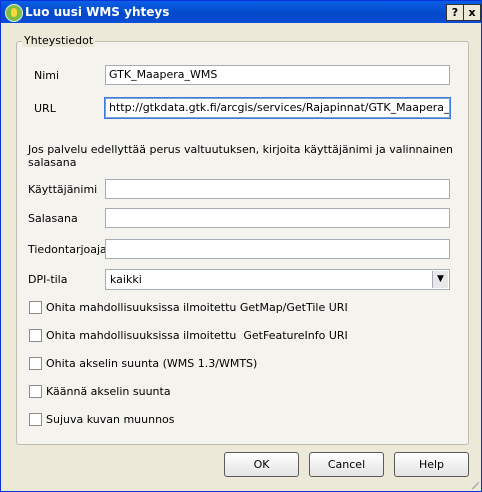 The height and width of the screenshot is (492, 482). I want to click on cancel-button: Cancel, so click(346, 464).